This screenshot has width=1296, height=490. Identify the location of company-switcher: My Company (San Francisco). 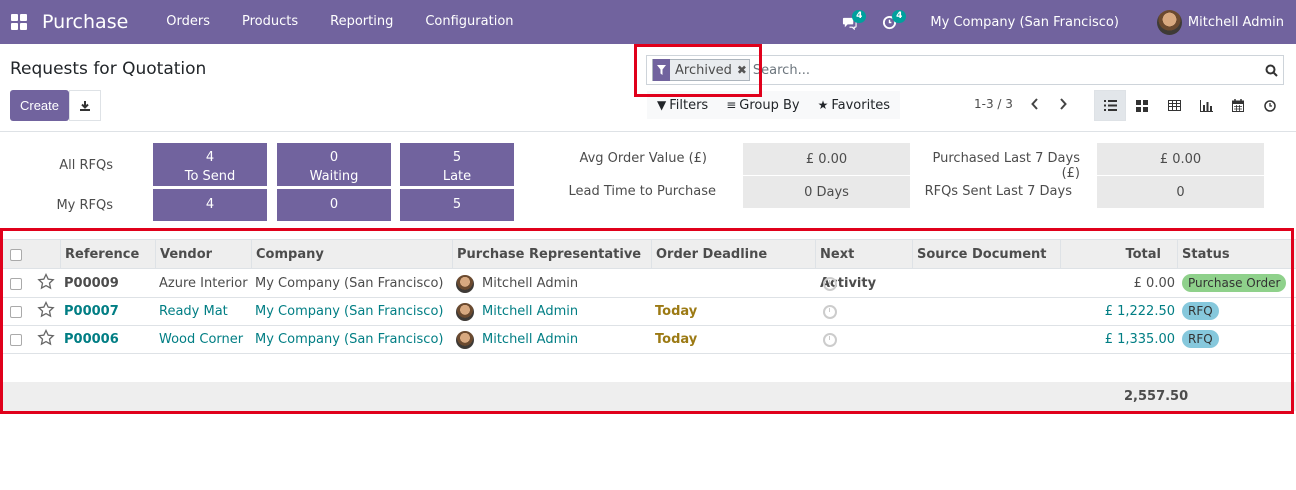
(1024, 22).